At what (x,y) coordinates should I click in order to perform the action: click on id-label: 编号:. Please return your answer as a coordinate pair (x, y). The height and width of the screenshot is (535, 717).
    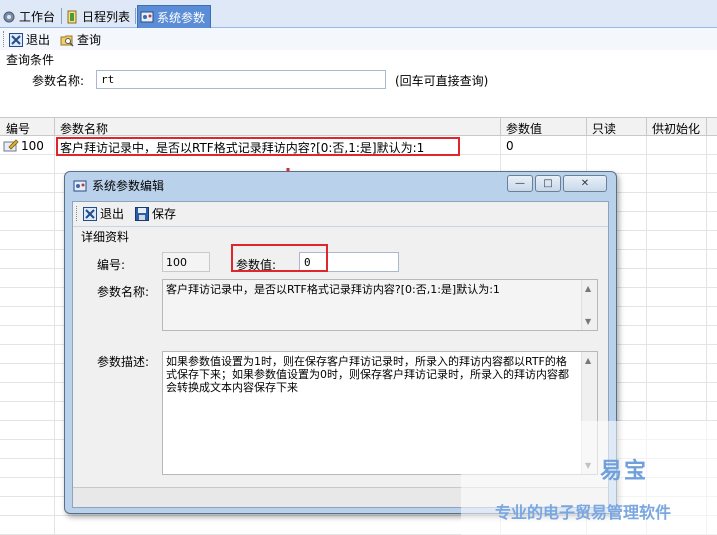
    Looking at the image, I should click on (111, 265).